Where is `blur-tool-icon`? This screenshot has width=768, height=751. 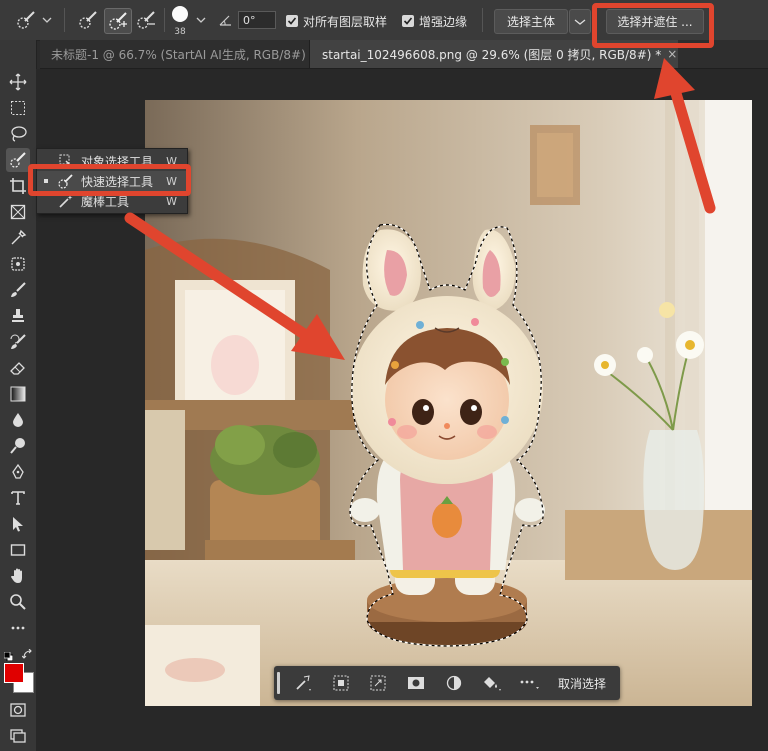 blur-tool-icon is located at coordinates (18, 420).